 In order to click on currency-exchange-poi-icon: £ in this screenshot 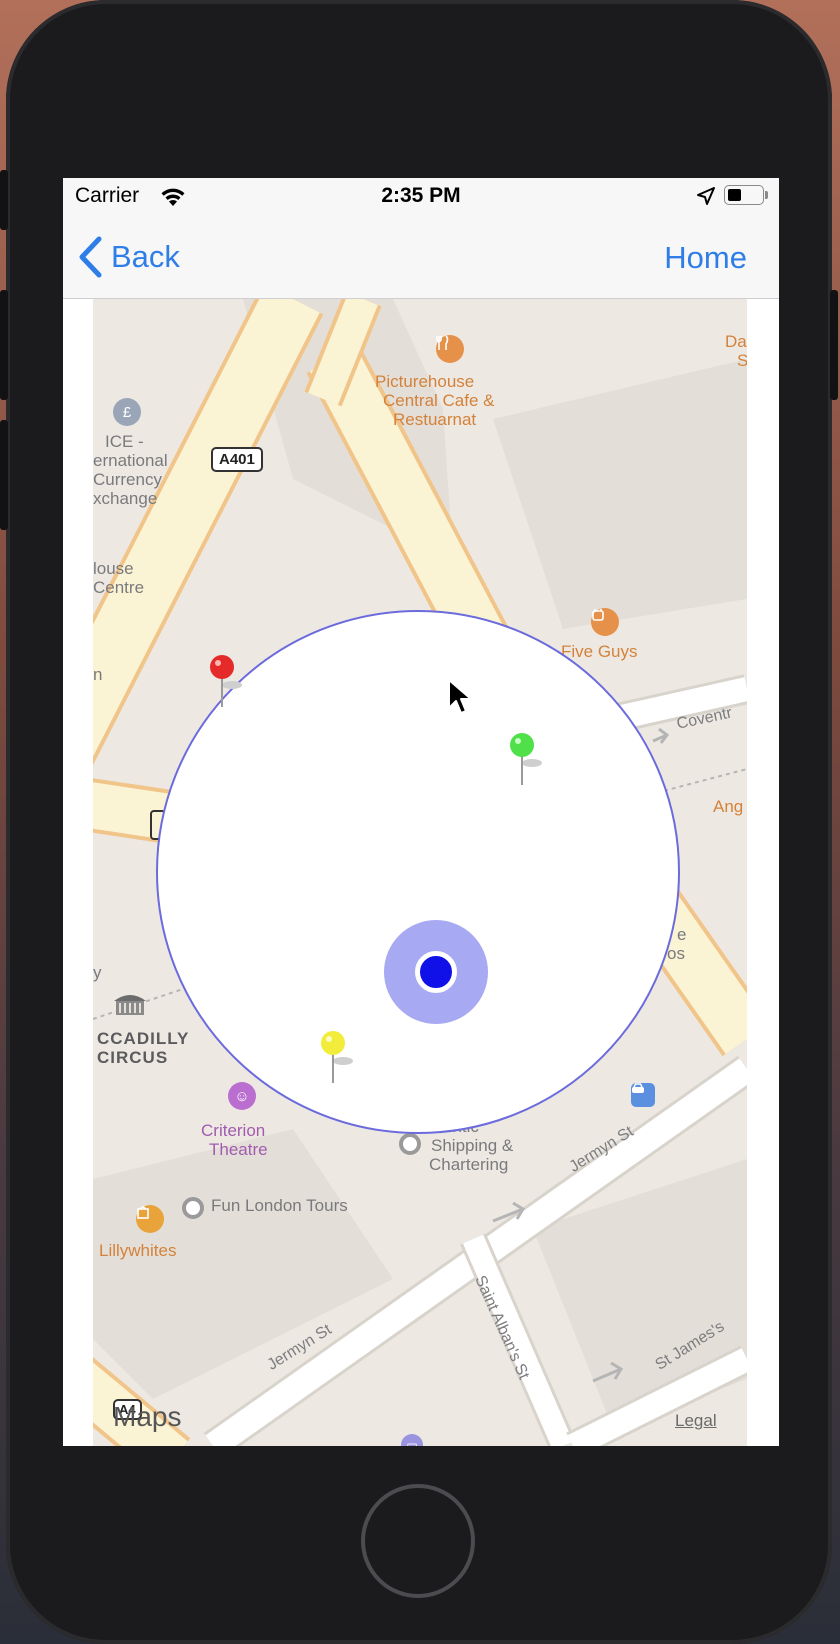, I will do `click(127, 412)`.